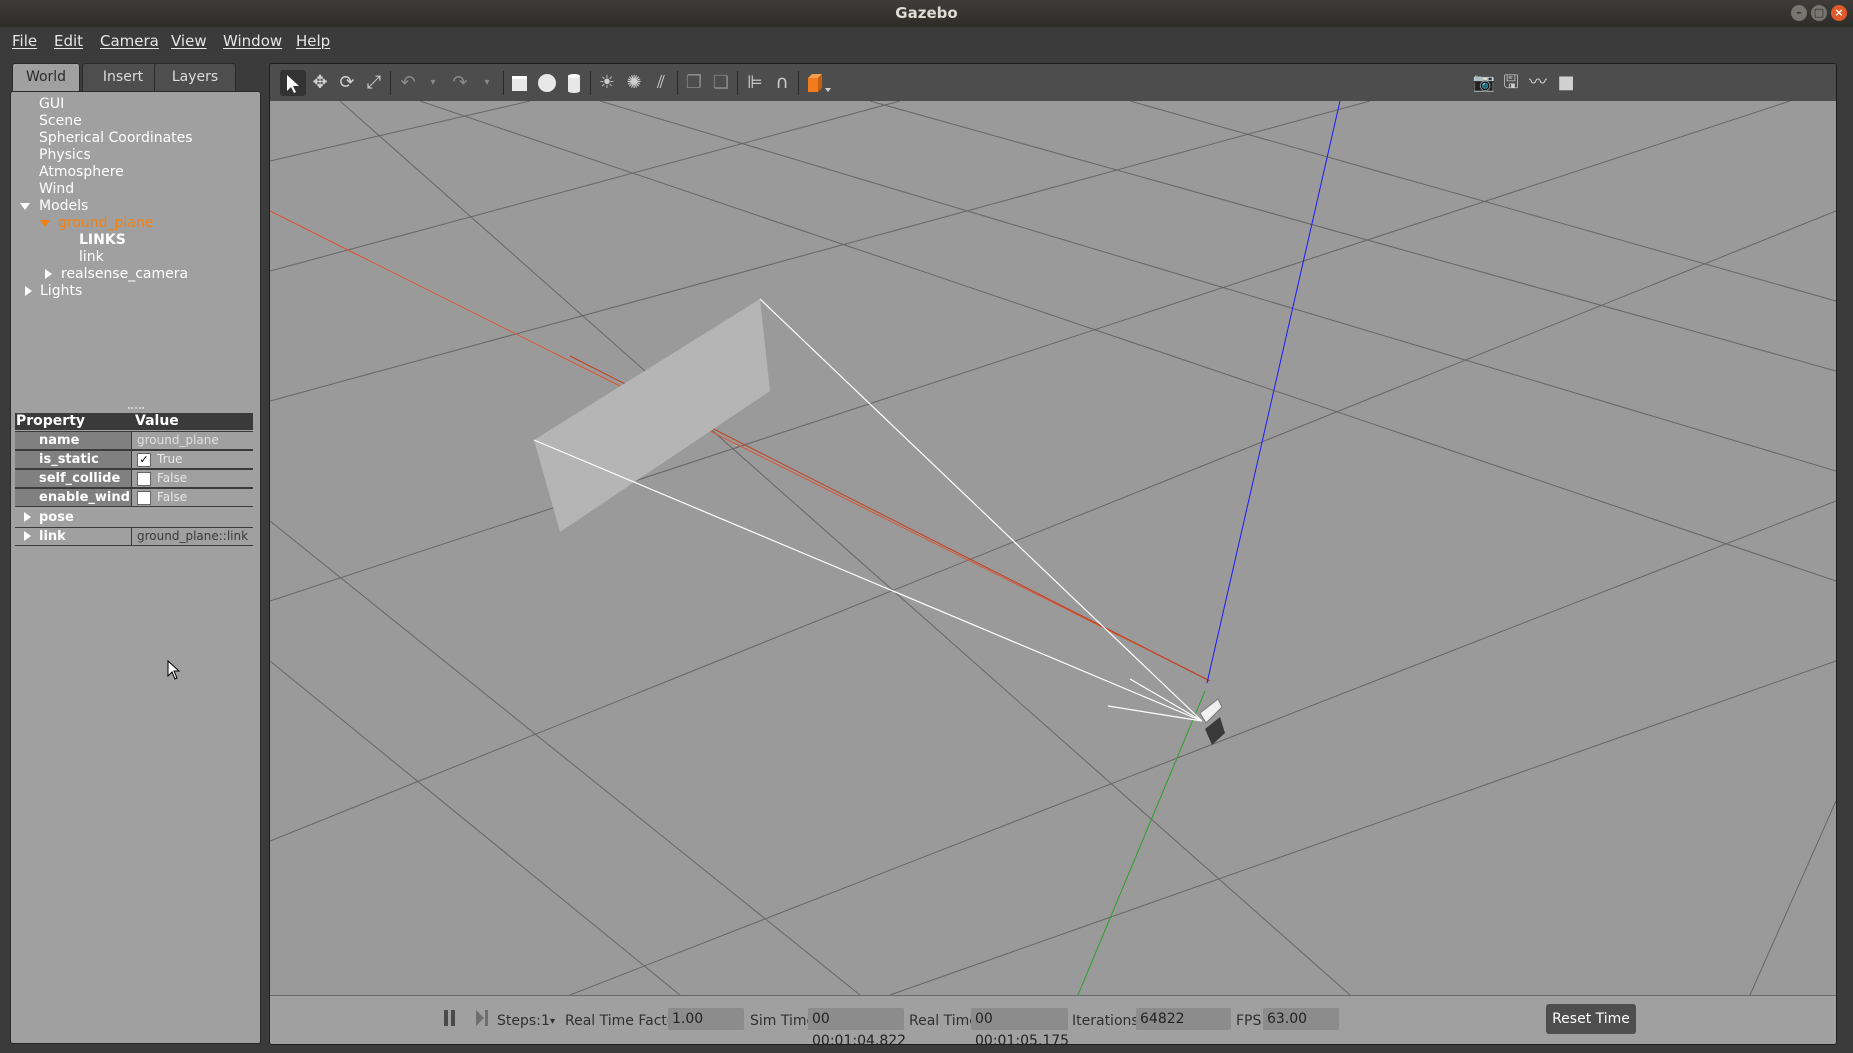 Image resolution: width=1853 pixels, height=1053 pixels. Describe the element at coordinates (634, 83) in the screenshot. I see `spot-light-icon: ✺` at that location.